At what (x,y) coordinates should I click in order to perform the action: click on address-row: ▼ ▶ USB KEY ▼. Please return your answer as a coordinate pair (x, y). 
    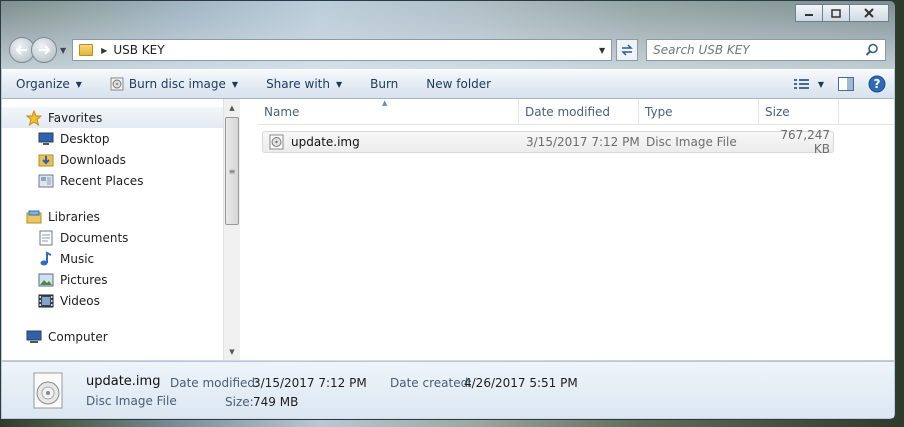
    Looking at the image, I should click on (448, 50).